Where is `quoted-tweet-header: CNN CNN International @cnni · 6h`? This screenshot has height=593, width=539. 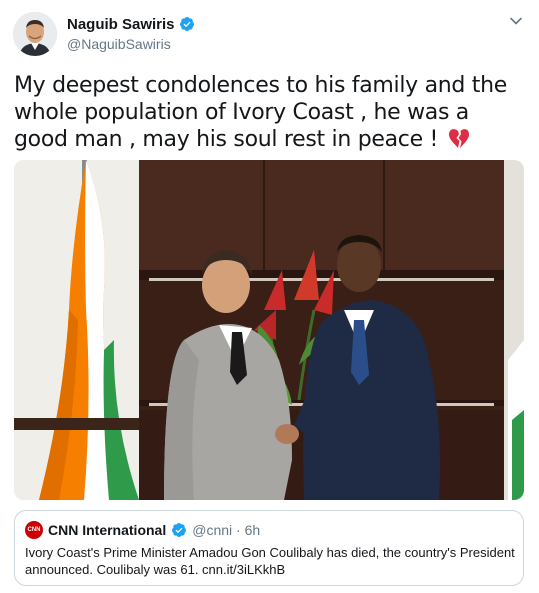
quoted-tweet-header: CNN CNN International @cnni · 6h is located at coordinates (142, 530).